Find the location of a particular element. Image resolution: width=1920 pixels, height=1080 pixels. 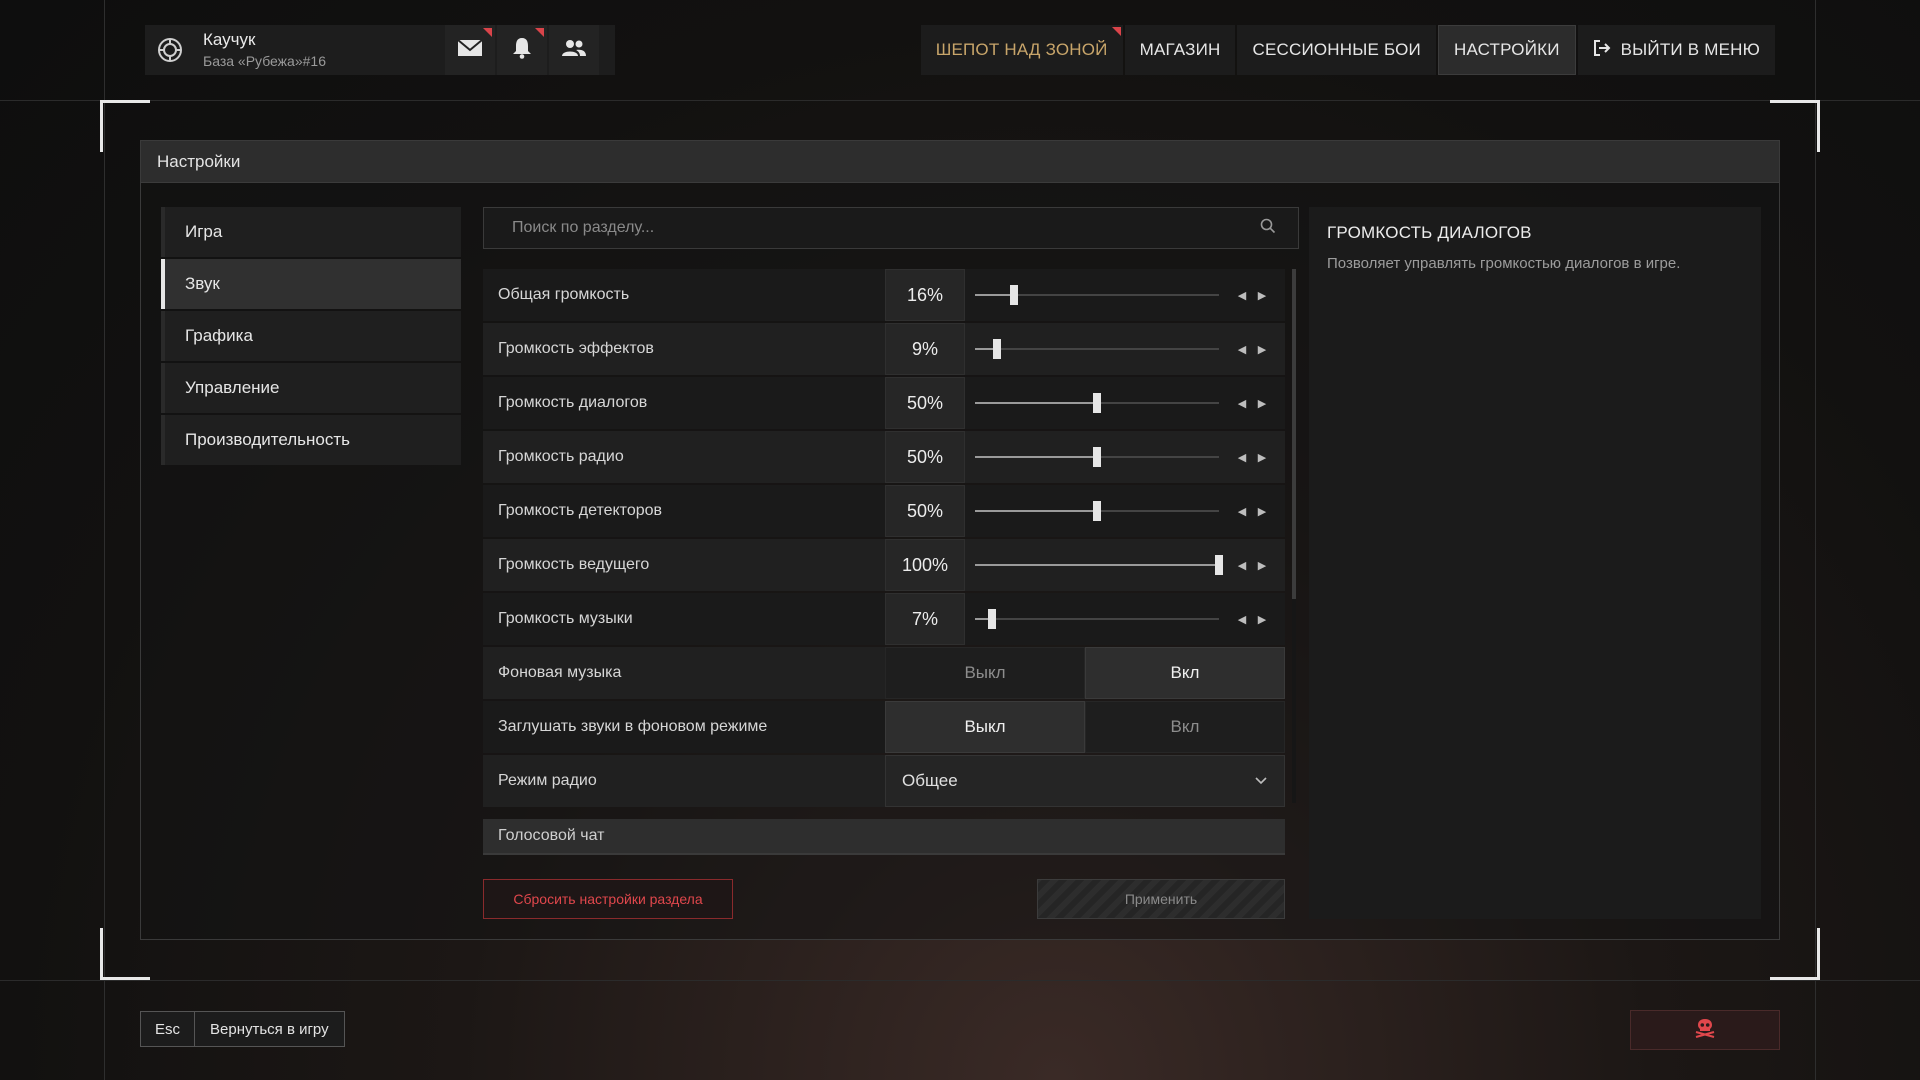

setting-row-host-volume: Громкость ведущего 100% ◀ ▶ is located at coordinates (884, 565).